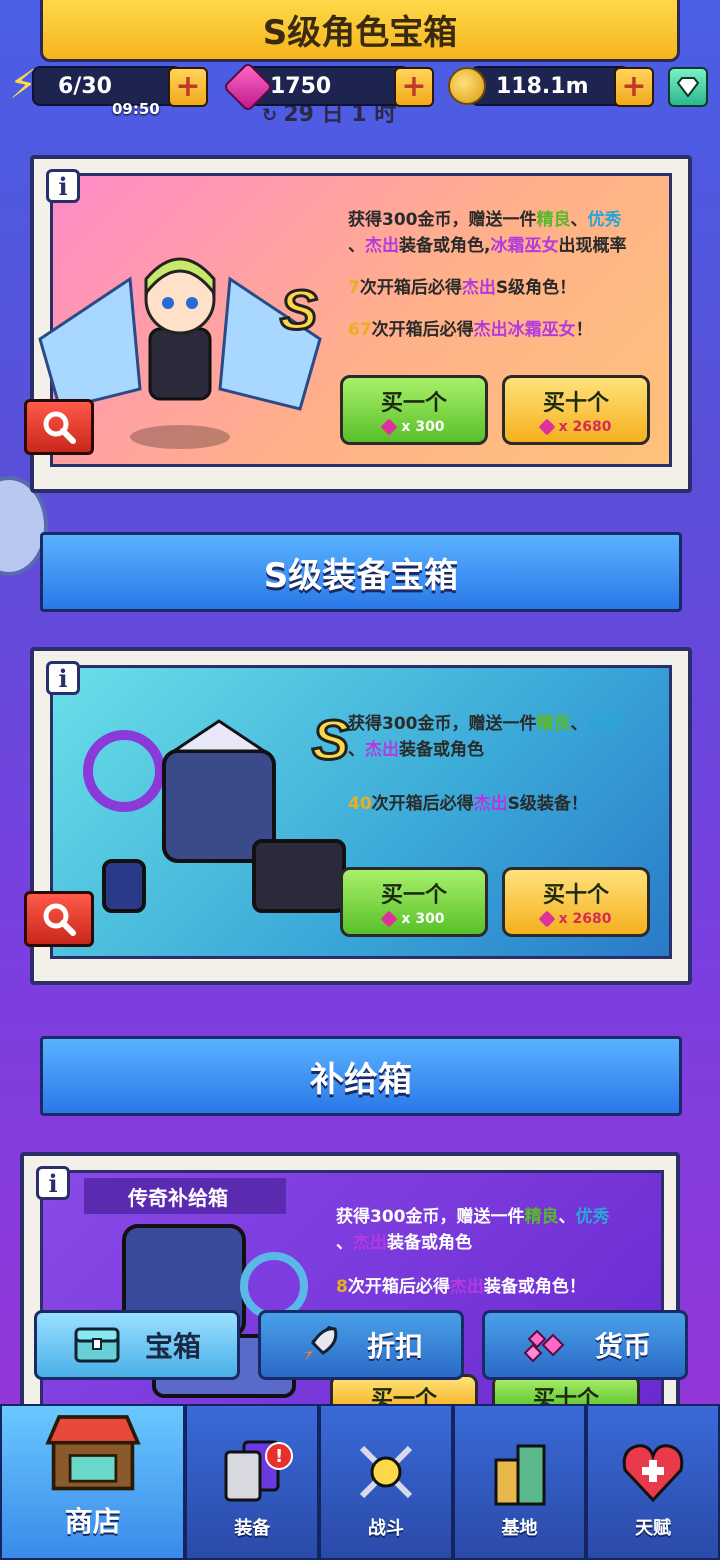 This screenshot has width=720, height=1560. What do you see at coordinates (361, 1345) in the screenshot?
I see `tab-discount: 折扣` at bounding box center [361, 1345].